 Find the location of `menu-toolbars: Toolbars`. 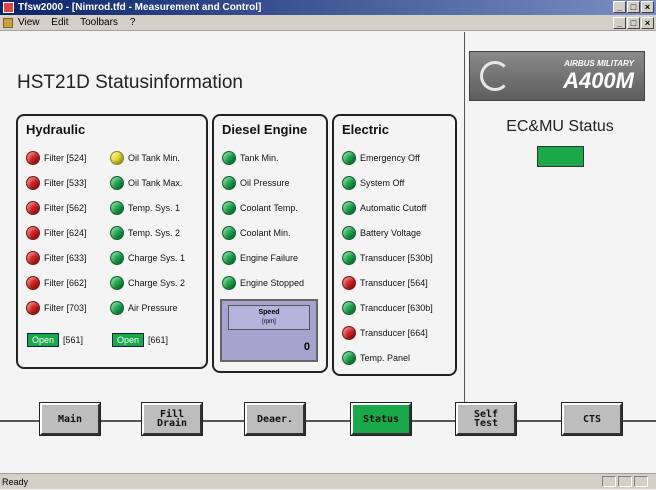

menu-toolbars: Toolbars is located at coordinates (99, 22).